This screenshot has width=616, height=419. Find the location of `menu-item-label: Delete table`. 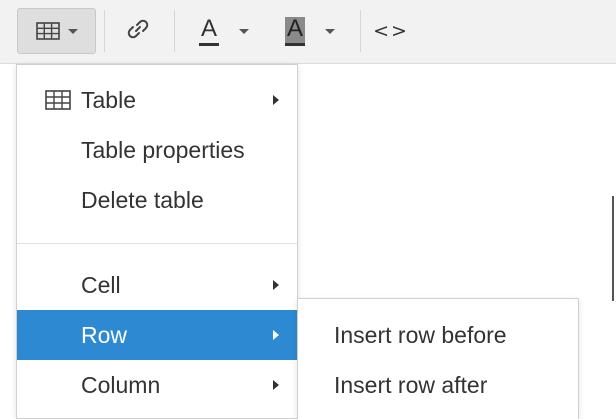

menu-item-label: Delete table is located at coordinates (142, 199).